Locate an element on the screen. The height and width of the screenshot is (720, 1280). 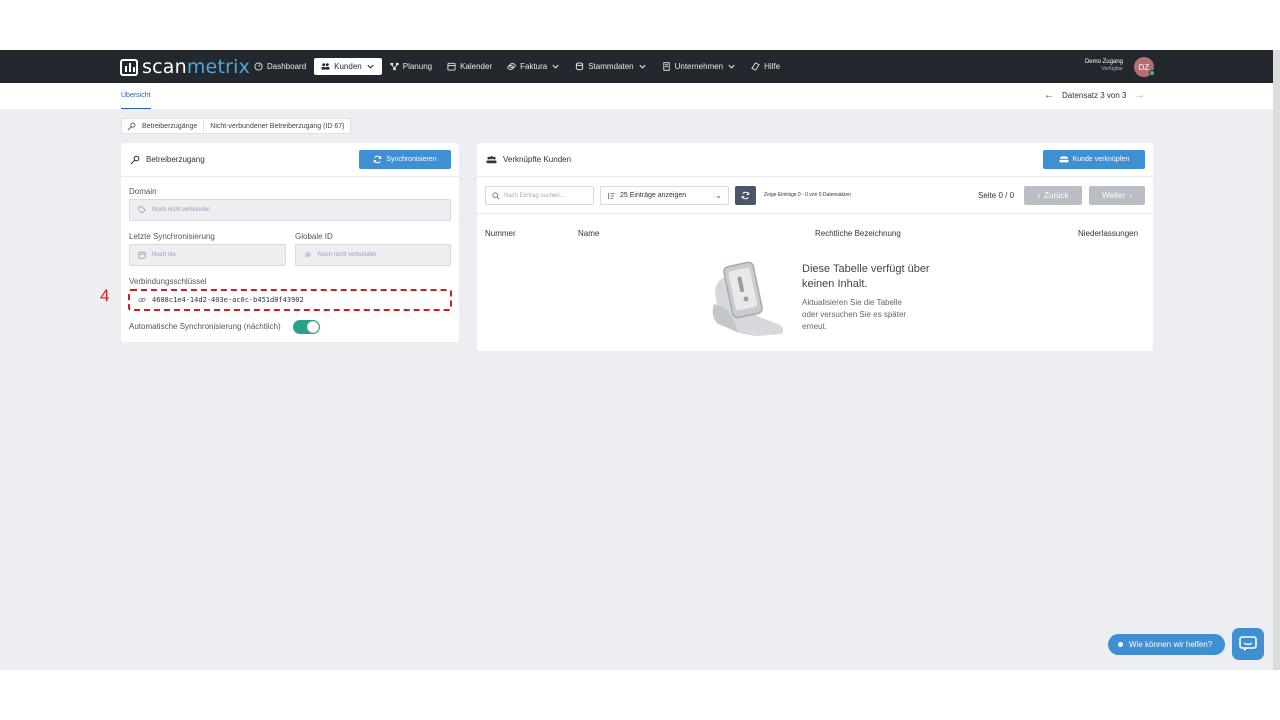
next-page-label: Weiter is located at coordinates (1114, 195).